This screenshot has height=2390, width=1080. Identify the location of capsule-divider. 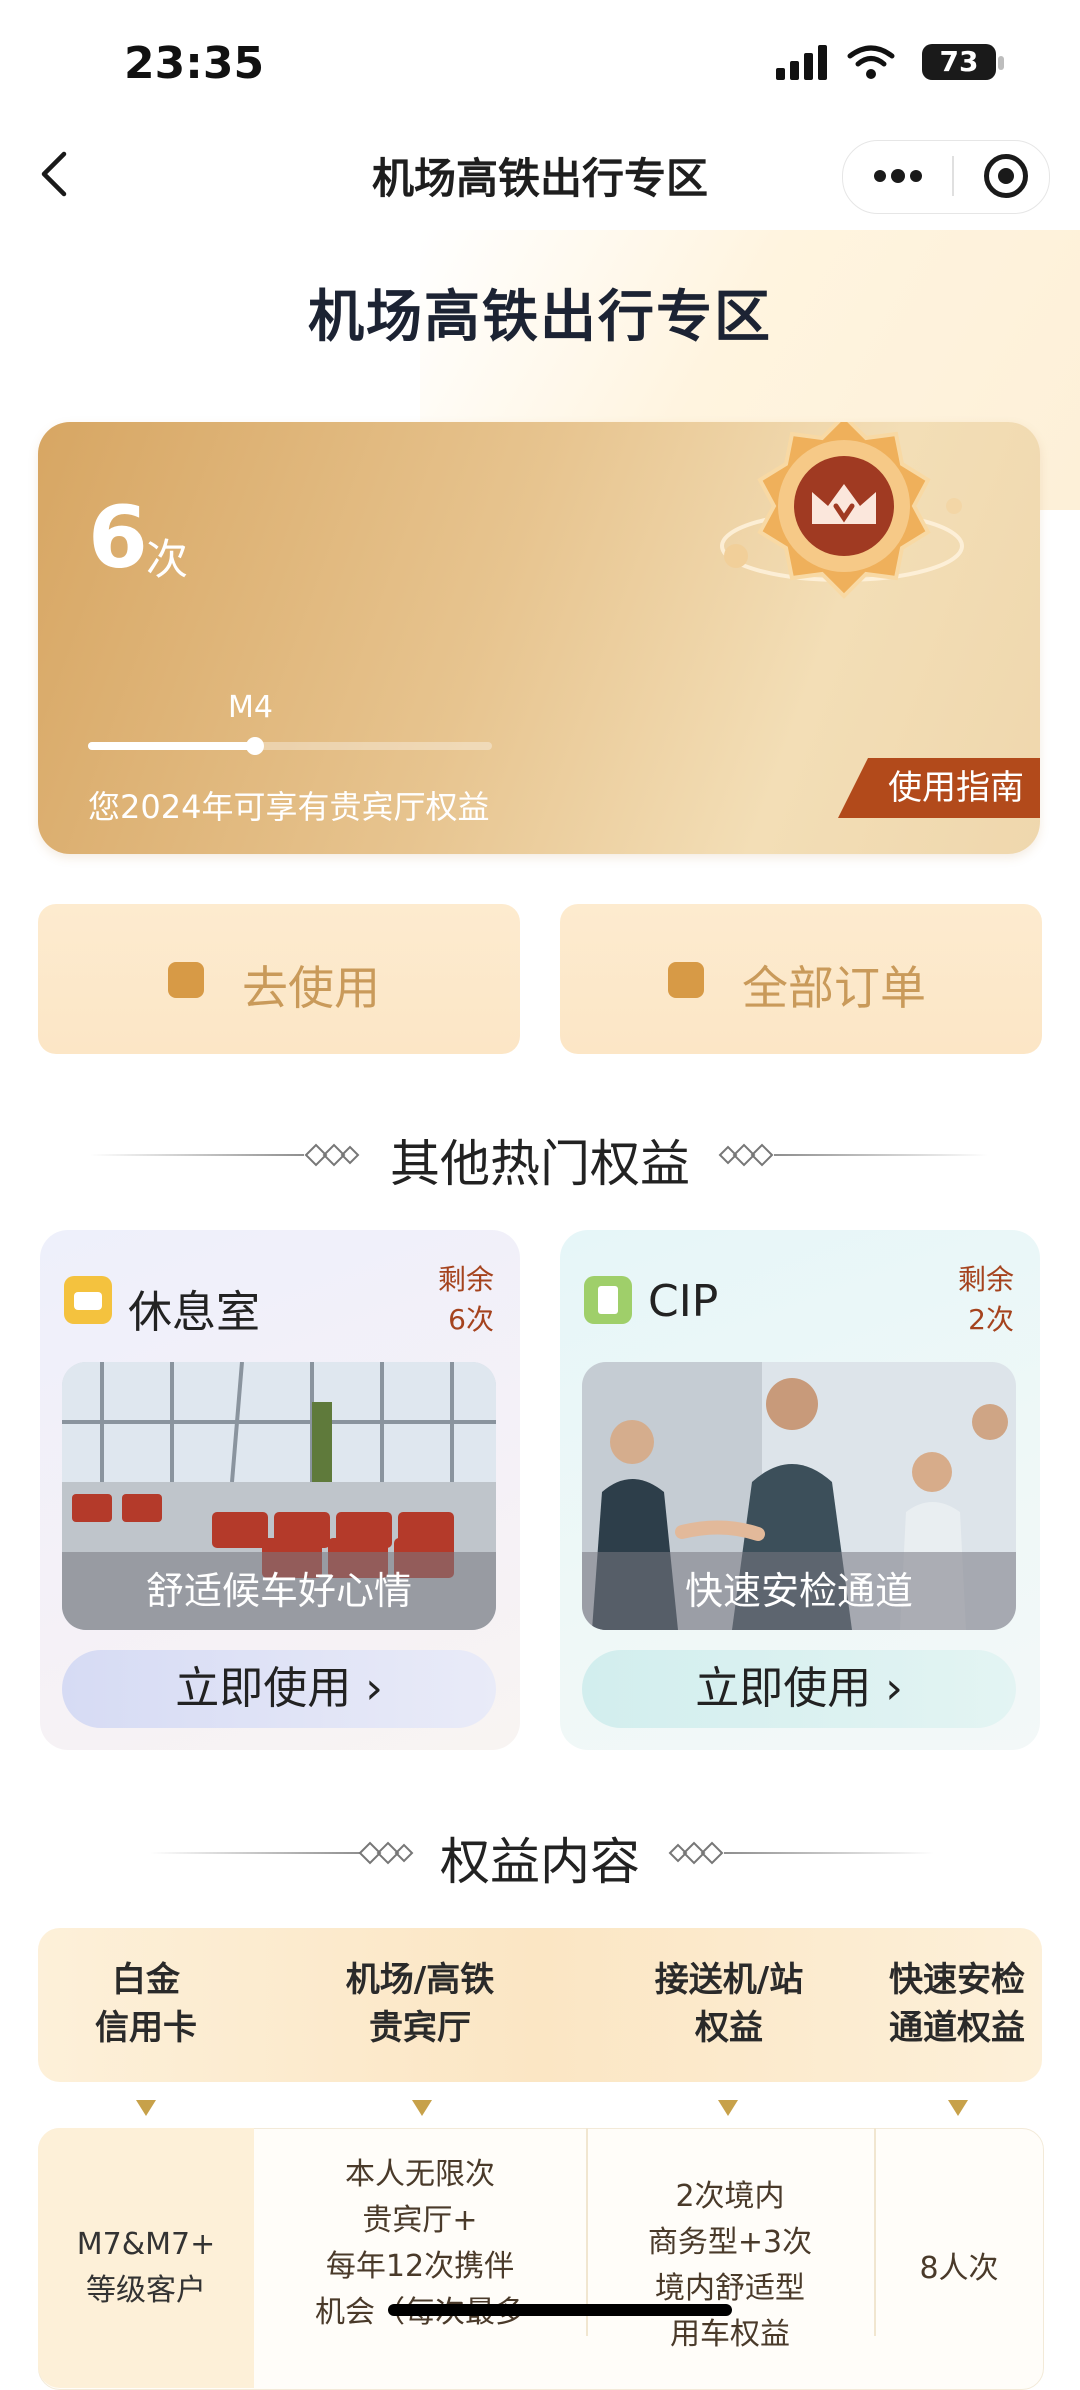
(953, 176).